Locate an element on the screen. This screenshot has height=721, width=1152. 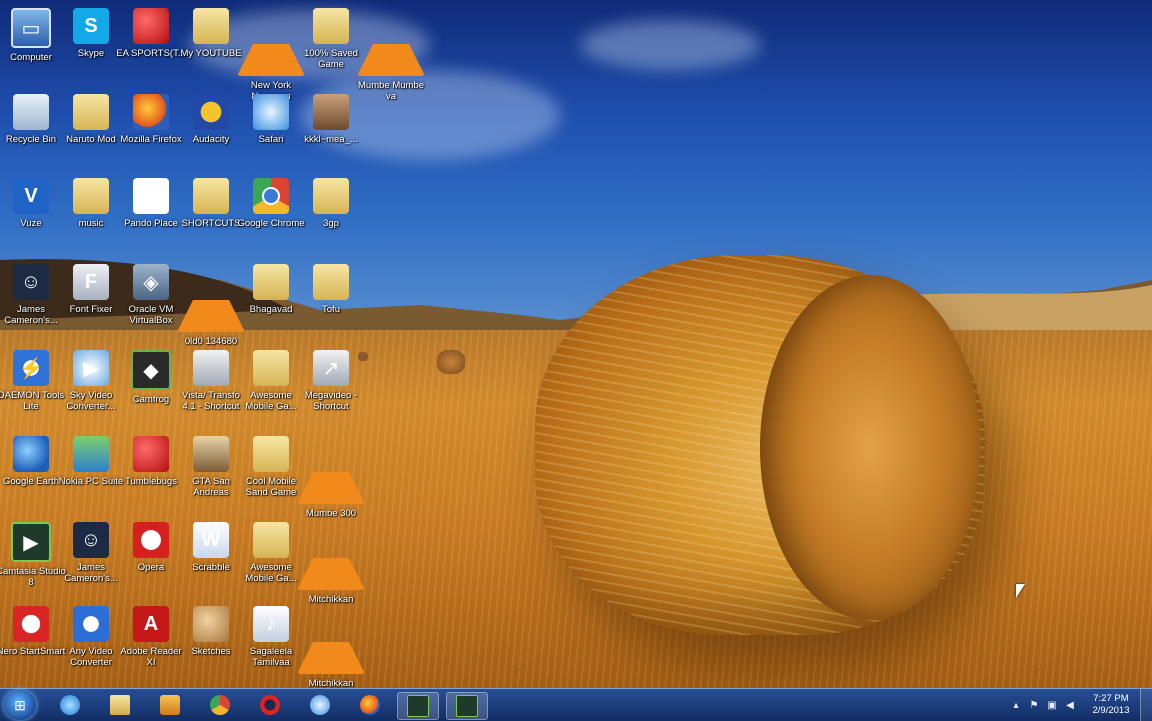
start-button: ⊞ is located at coordinates (20, 705).